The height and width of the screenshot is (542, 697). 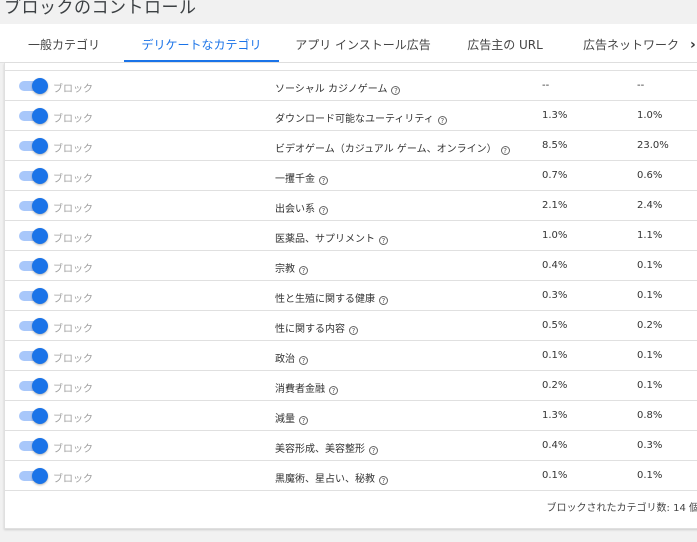 What do you see at coordinates (650, 115) in the screenshot?
I see `percent-value-2: 1.0%` at bounding box center [650, 115].